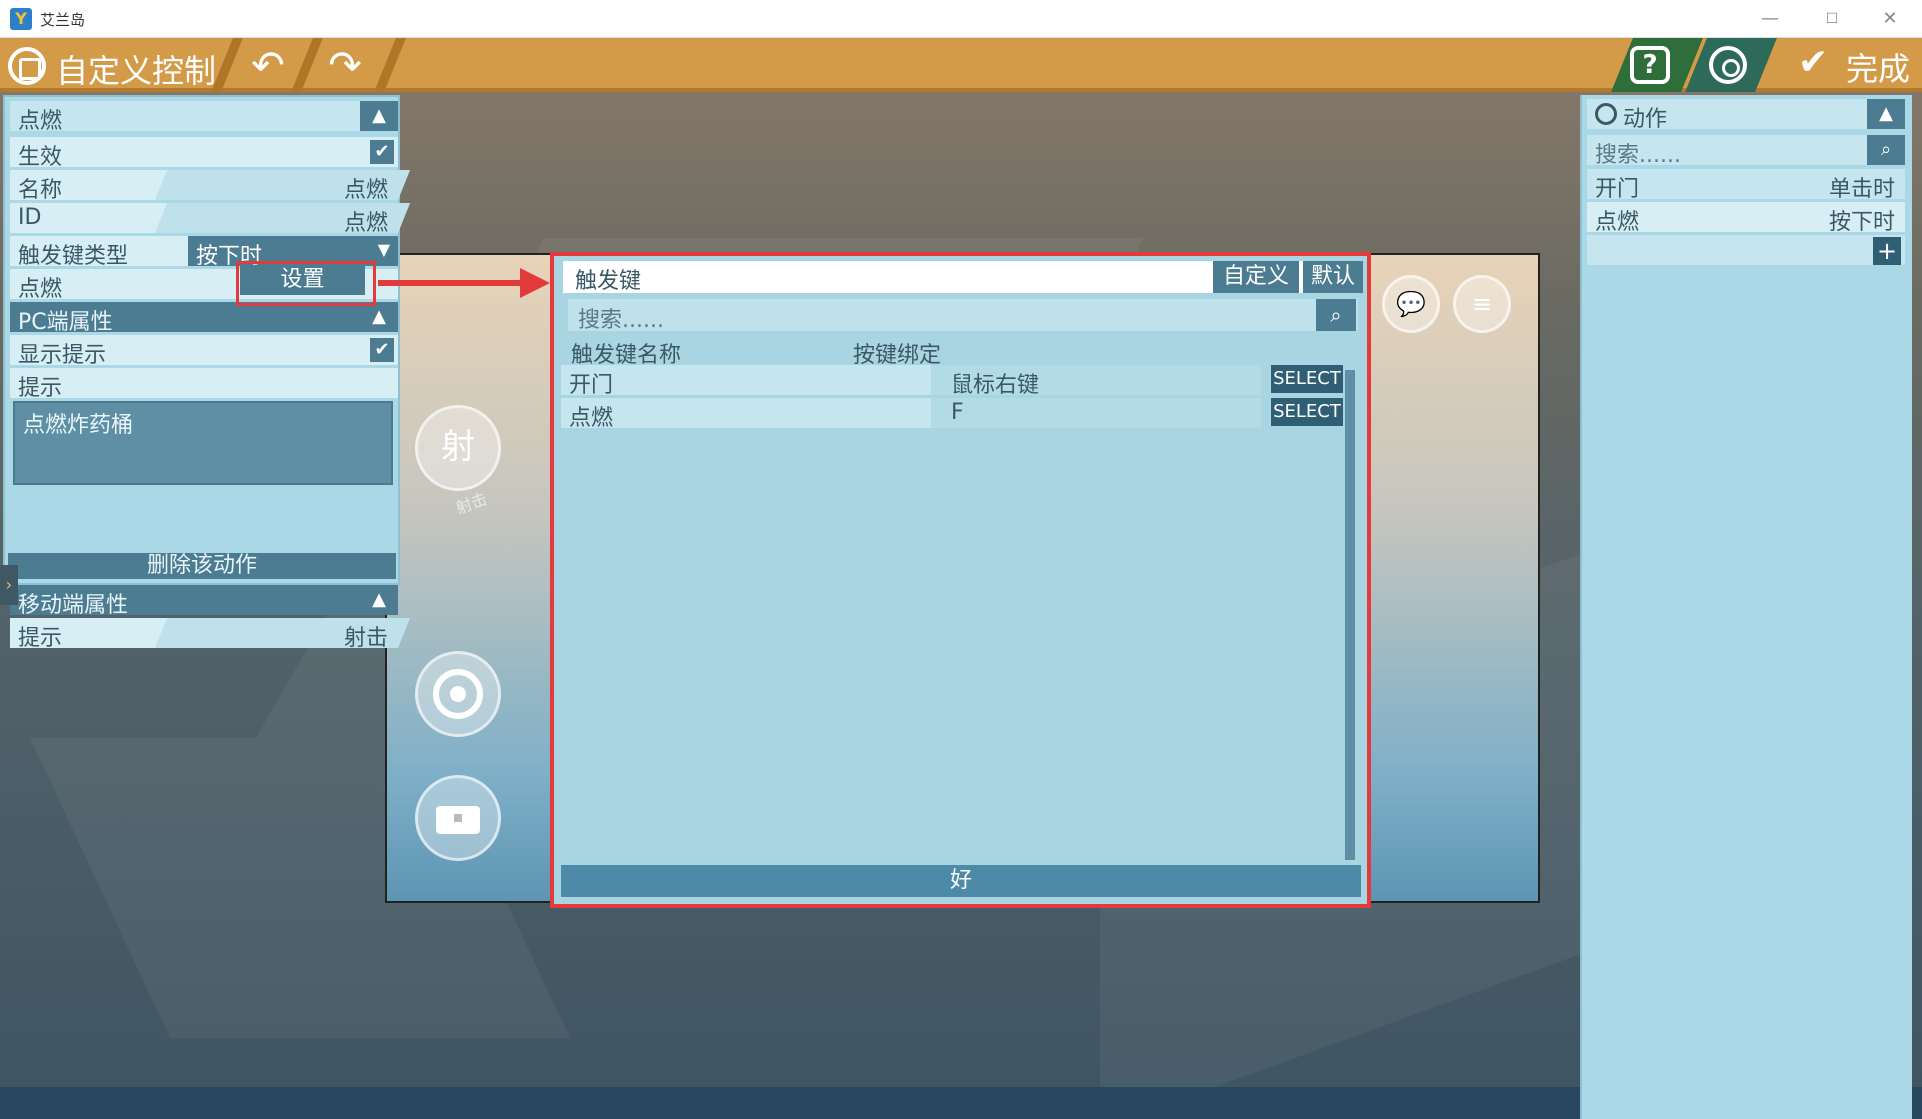  What do you see at coordinates (1746, 115) in the screenshot?
I see `actions-header: 动作 ▲` at bounding box center [1746, 115].